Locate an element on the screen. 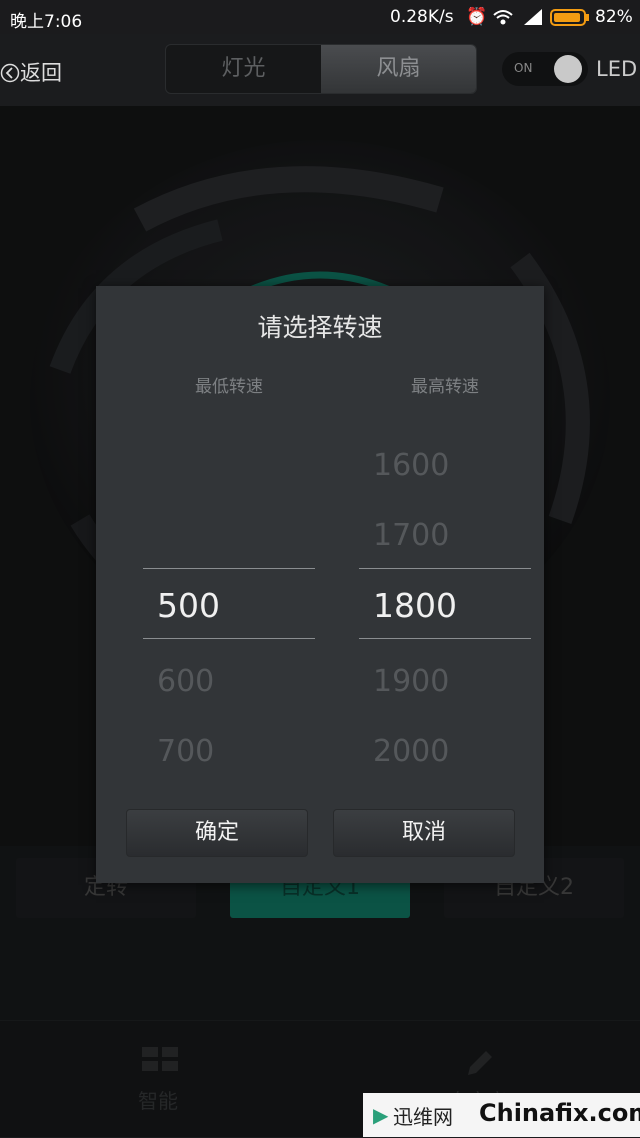 The width and height of the screenshot is (640, 1138). status-time: 晚上7:06 is located at coordinates (46, 22).